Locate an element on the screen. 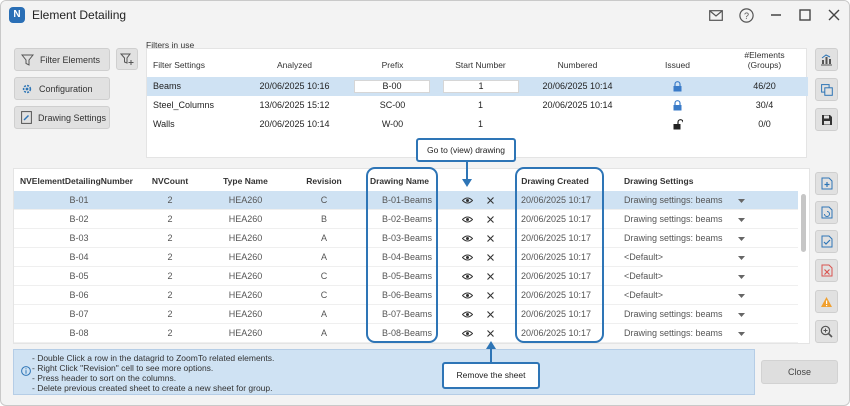 The image size is (850, 406). lock-icon is located at coordinates (677, 86).